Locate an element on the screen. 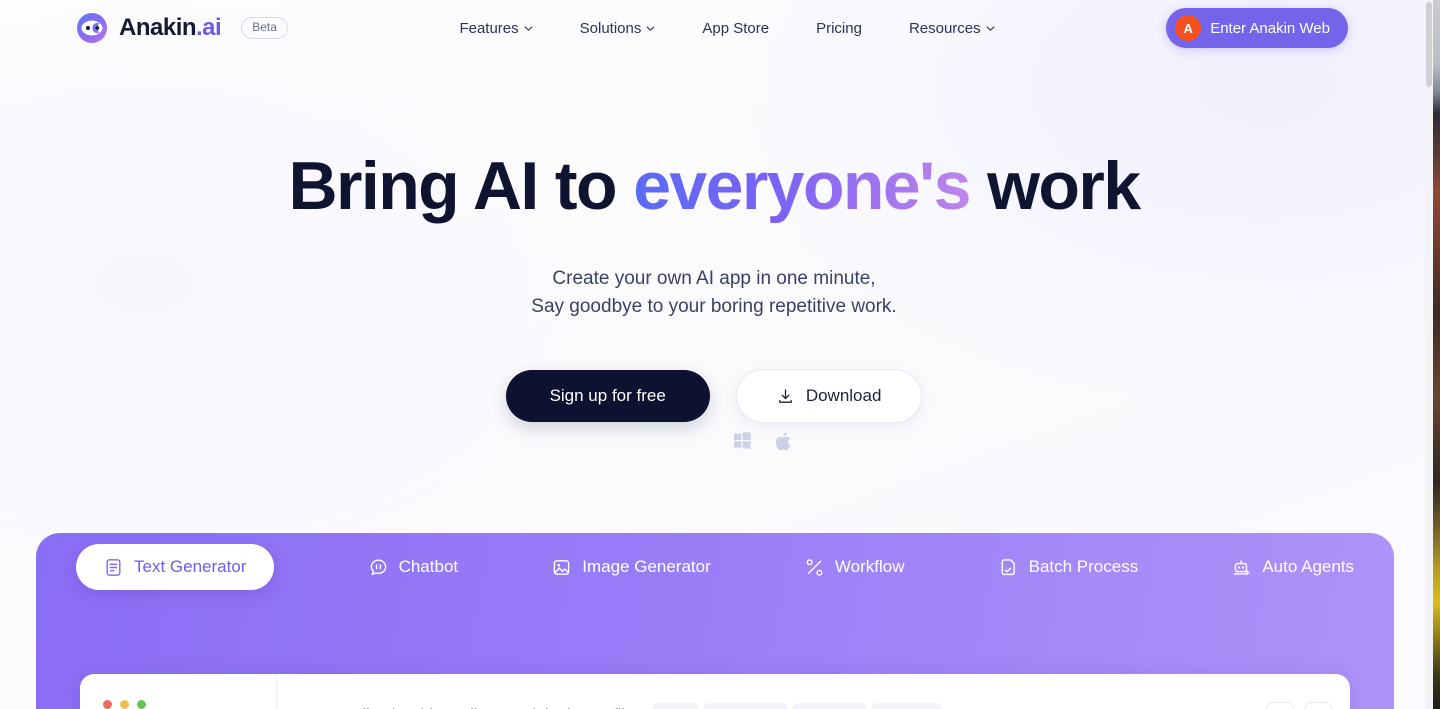 The image size is (1440, 709). window-close-dot is located at coordinates (107, 704).